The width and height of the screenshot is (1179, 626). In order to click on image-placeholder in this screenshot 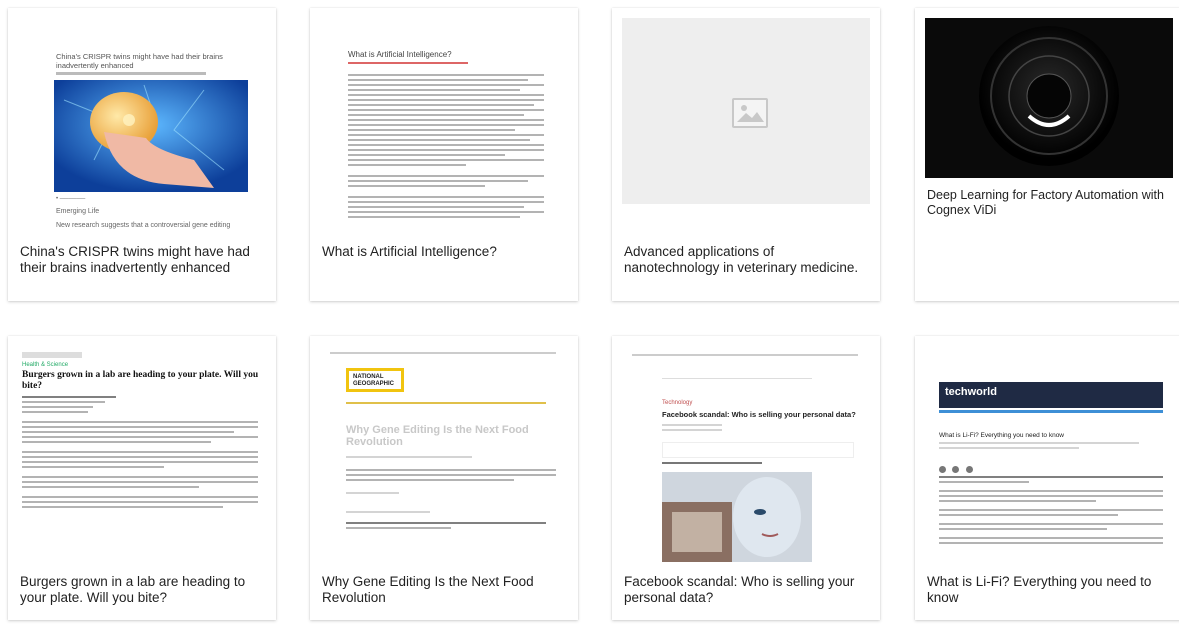, I will do `click(746, 111)`.